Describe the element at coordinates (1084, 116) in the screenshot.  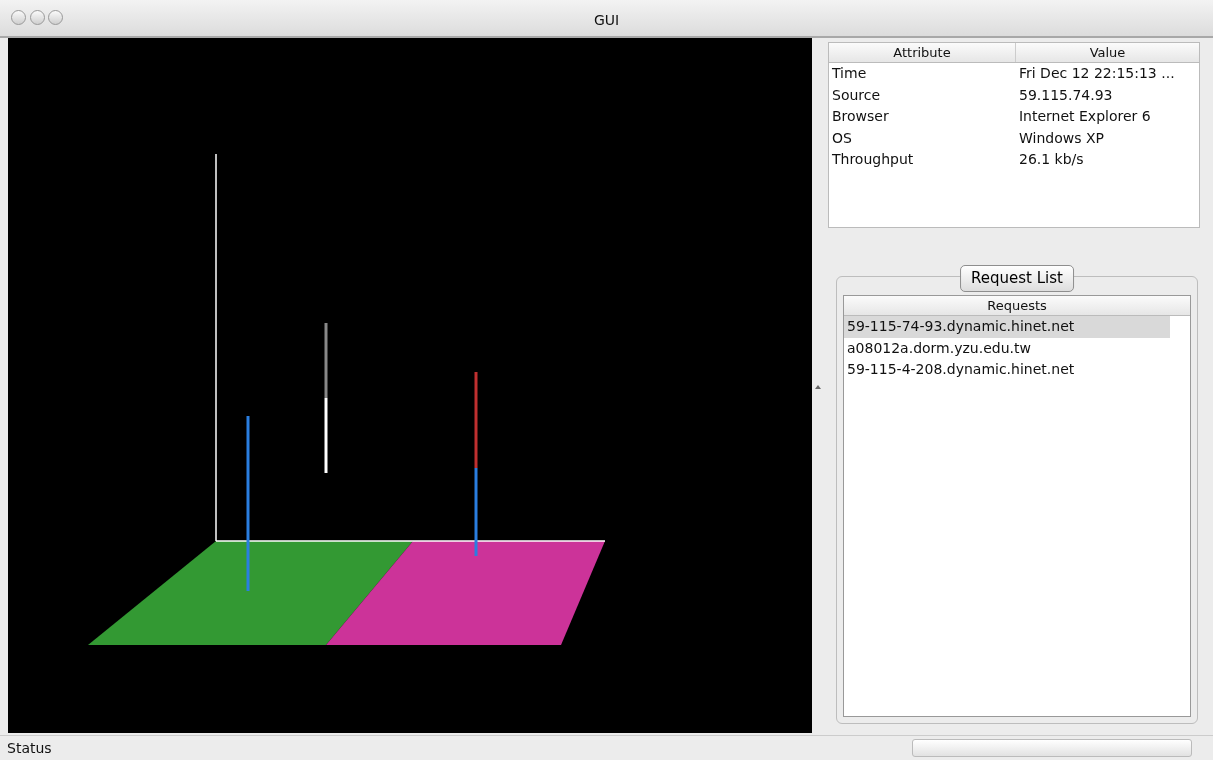
I see `table-cell-text: Internet Explorer 6` at that location.